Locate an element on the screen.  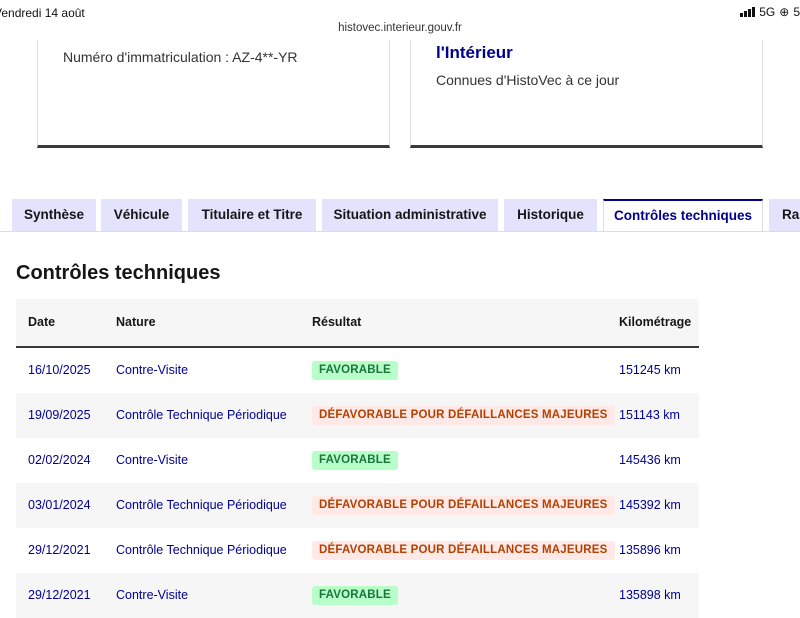
address-bar: histovec.interieur.gouv.fr is located at coordinates (400, 32).